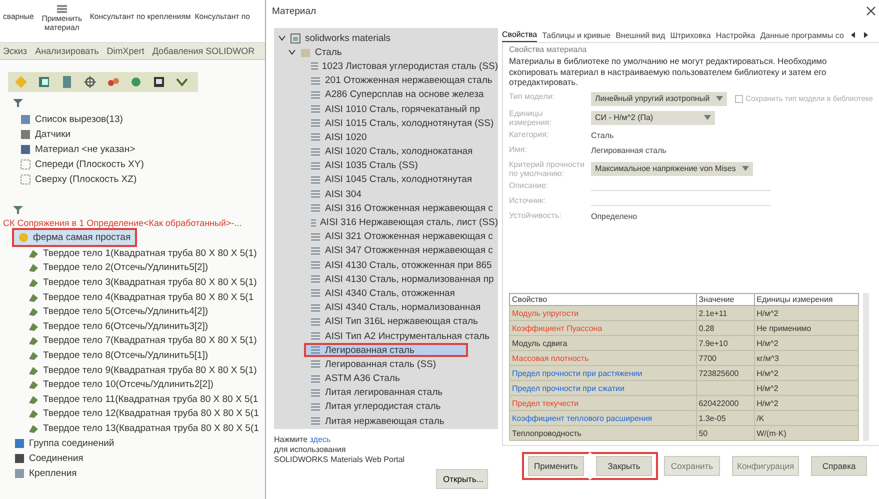 This screenshot has width=879, height=499. I want to click on material-item: AISI 304, so click(386, 194).